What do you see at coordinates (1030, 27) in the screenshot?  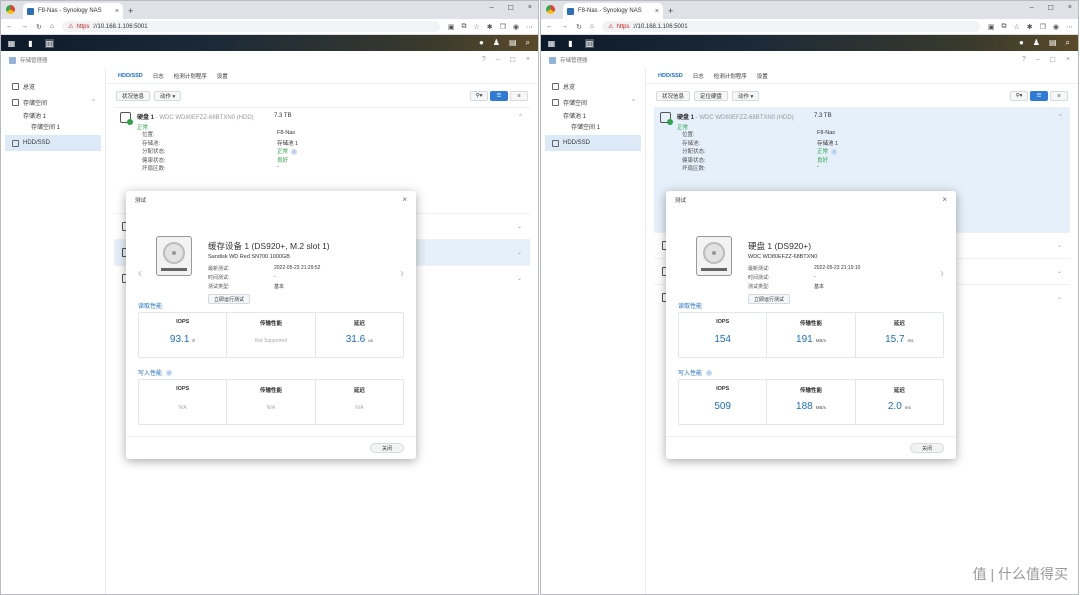 I see `settings-icon: ✱` at bounding box center [1030, 27].